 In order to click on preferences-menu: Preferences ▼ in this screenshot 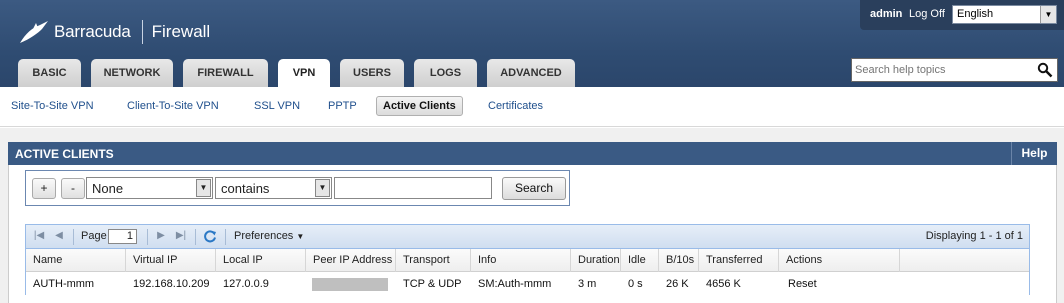, I will do `click(269, 236)`.